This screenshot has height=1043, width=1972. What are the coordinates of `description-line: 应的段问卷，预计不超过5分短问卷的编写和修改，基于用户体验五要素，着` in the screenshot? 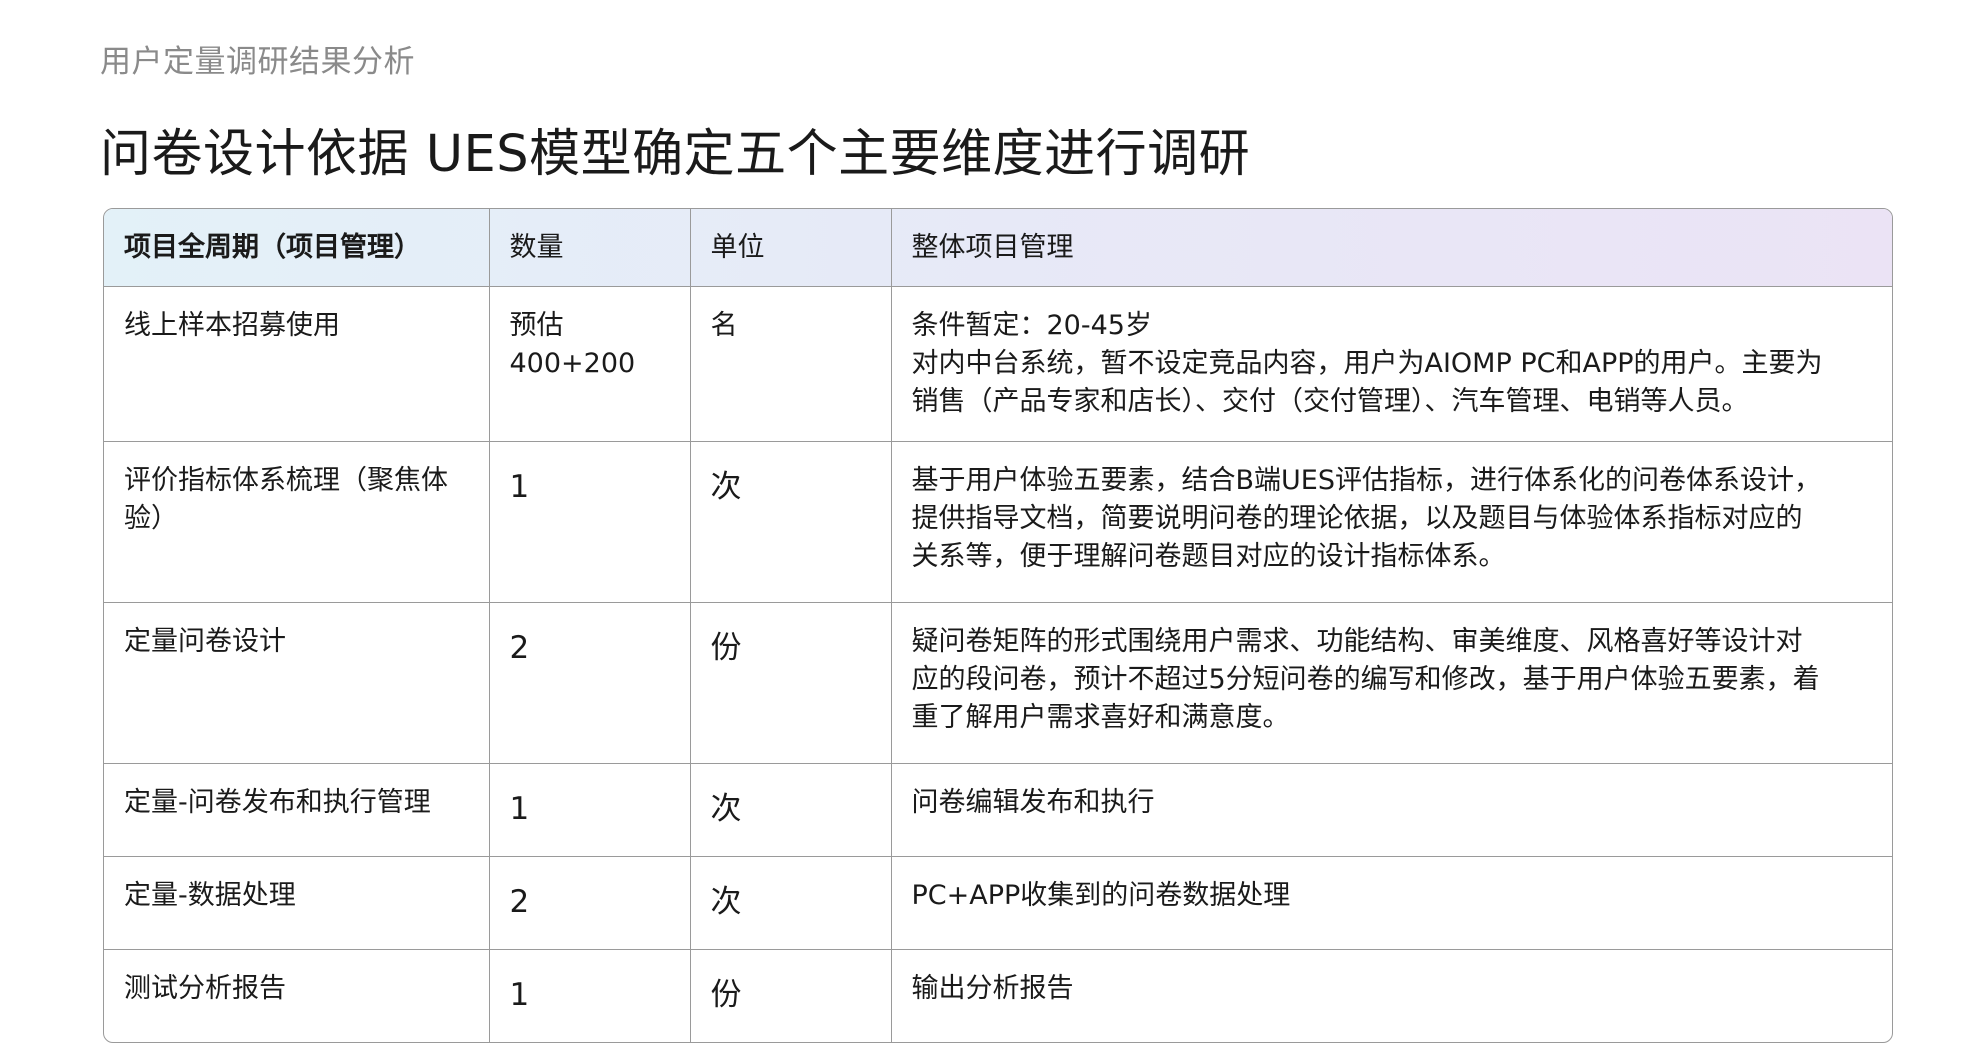 It's located at (1365, 679).